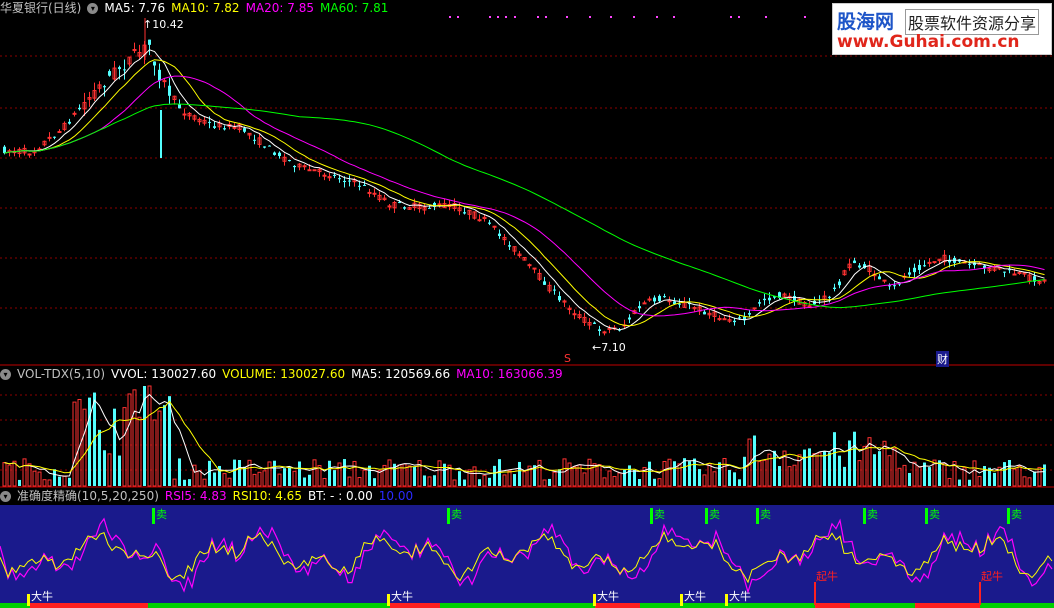  Describe the element at coordinates (567, 358) in the screenshot. I see `s-marker: S` at that location.